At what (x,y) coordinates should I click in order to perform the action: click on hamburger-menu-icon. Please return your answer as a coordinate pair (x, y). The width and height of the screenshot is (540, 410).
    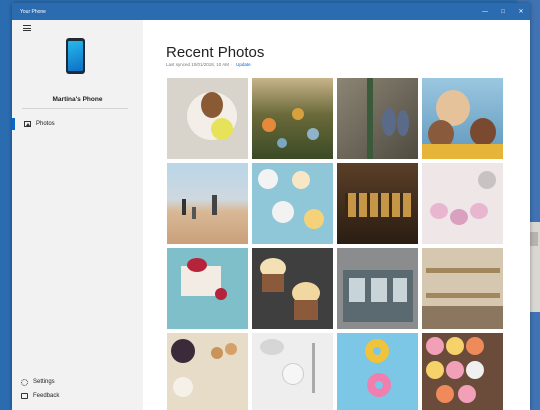
    Looking at the image, I should click on (27, 28).